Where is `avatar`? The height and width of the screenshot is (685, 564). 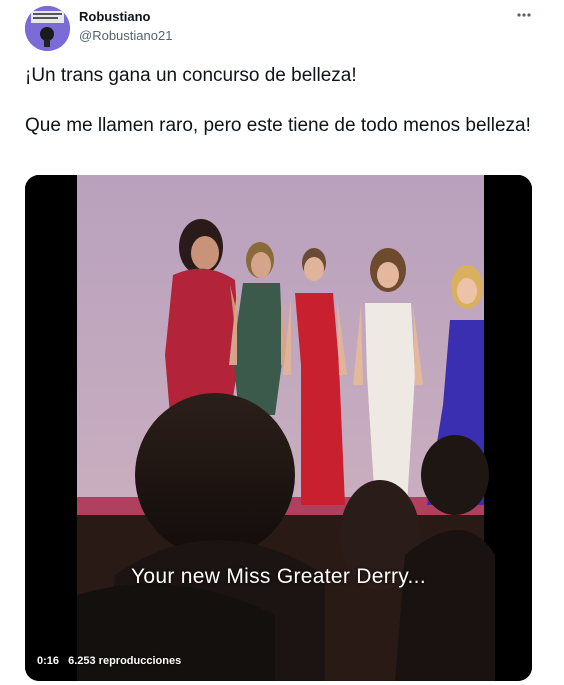 avatar is located at coordinates (47, 28).